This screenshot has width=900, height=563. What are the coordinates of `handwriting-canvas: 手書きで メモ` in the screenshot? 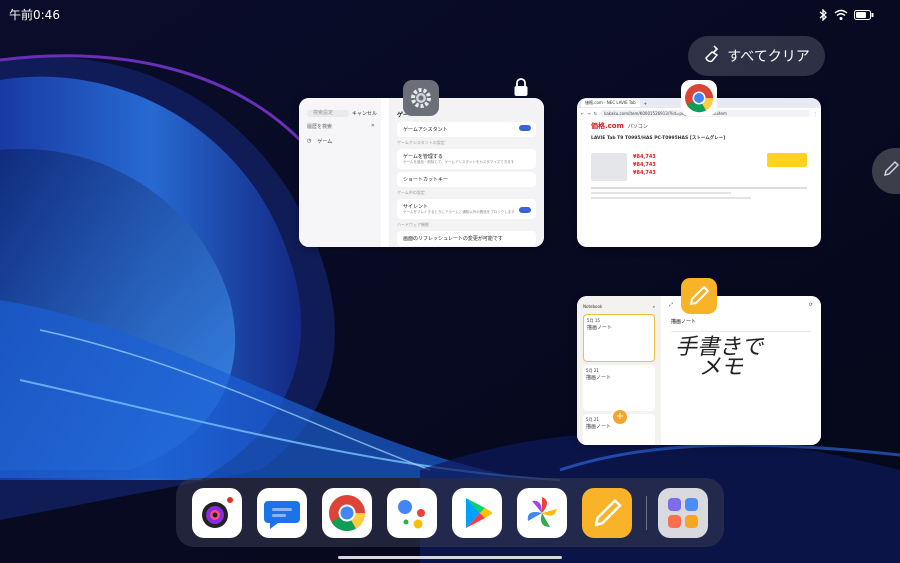 It's located at (741, 358).